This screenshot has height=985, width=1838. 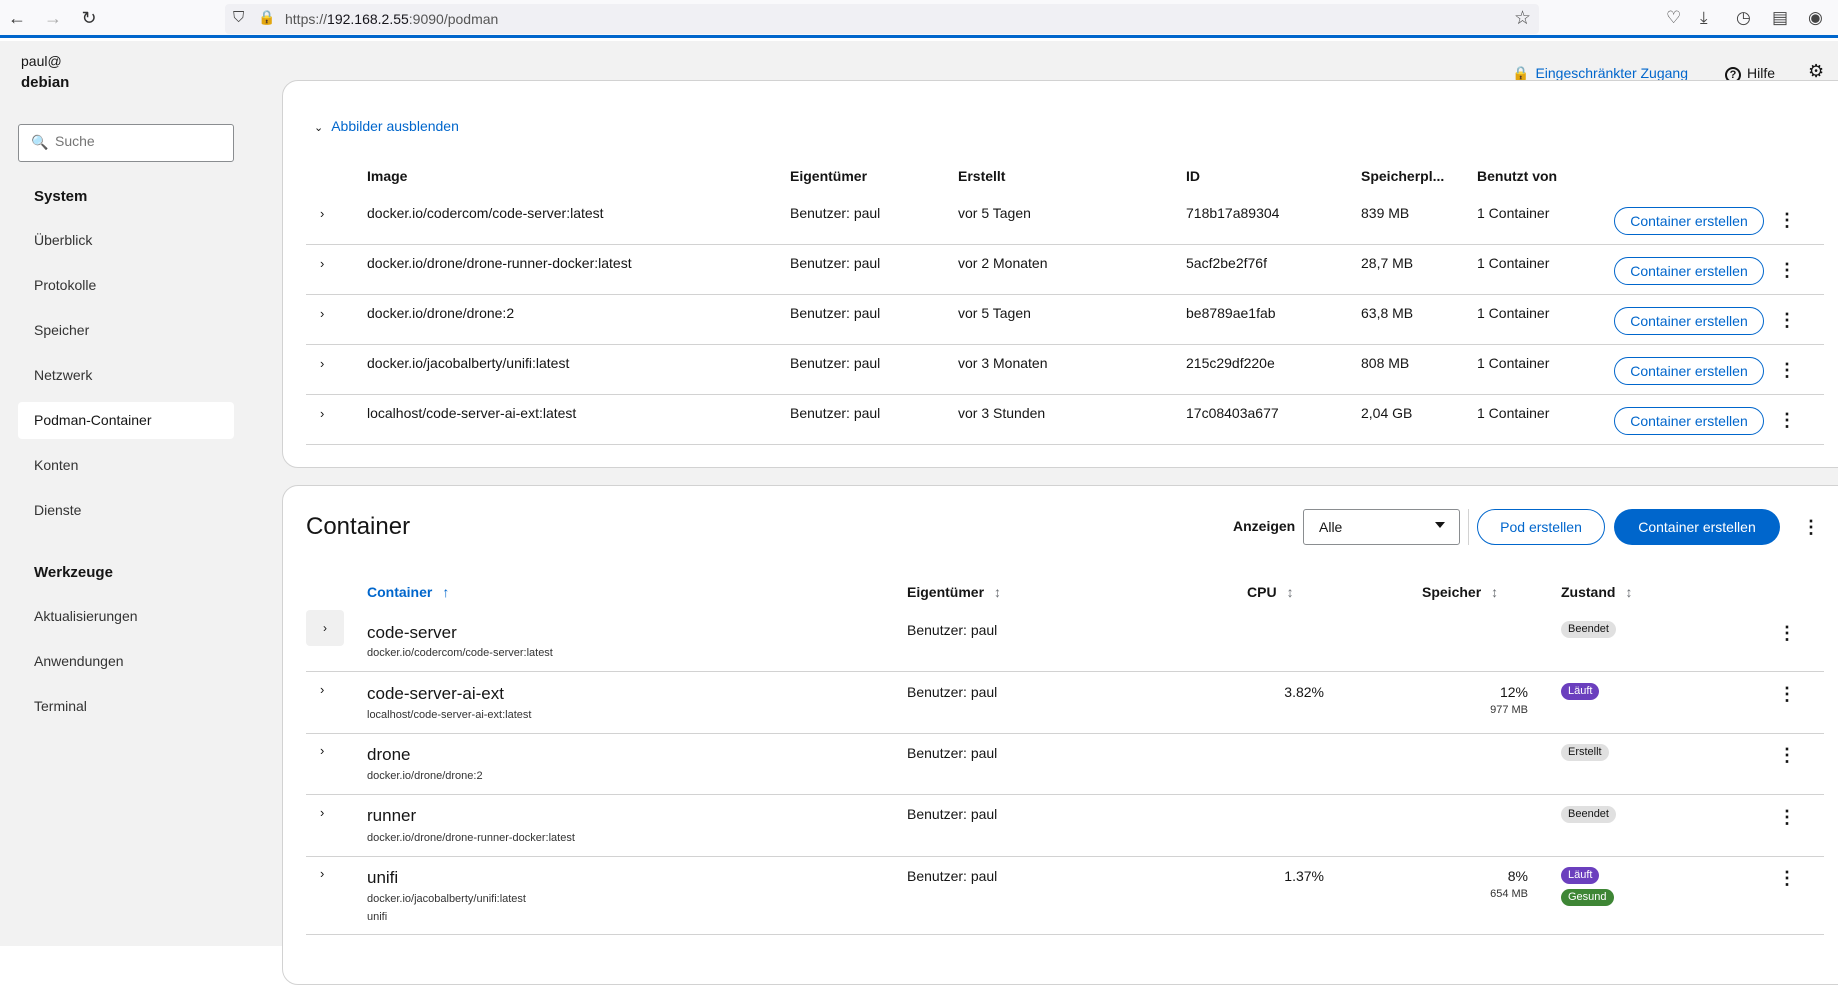 I want to click on caret-down-icon, so click(x=1440, y=525).